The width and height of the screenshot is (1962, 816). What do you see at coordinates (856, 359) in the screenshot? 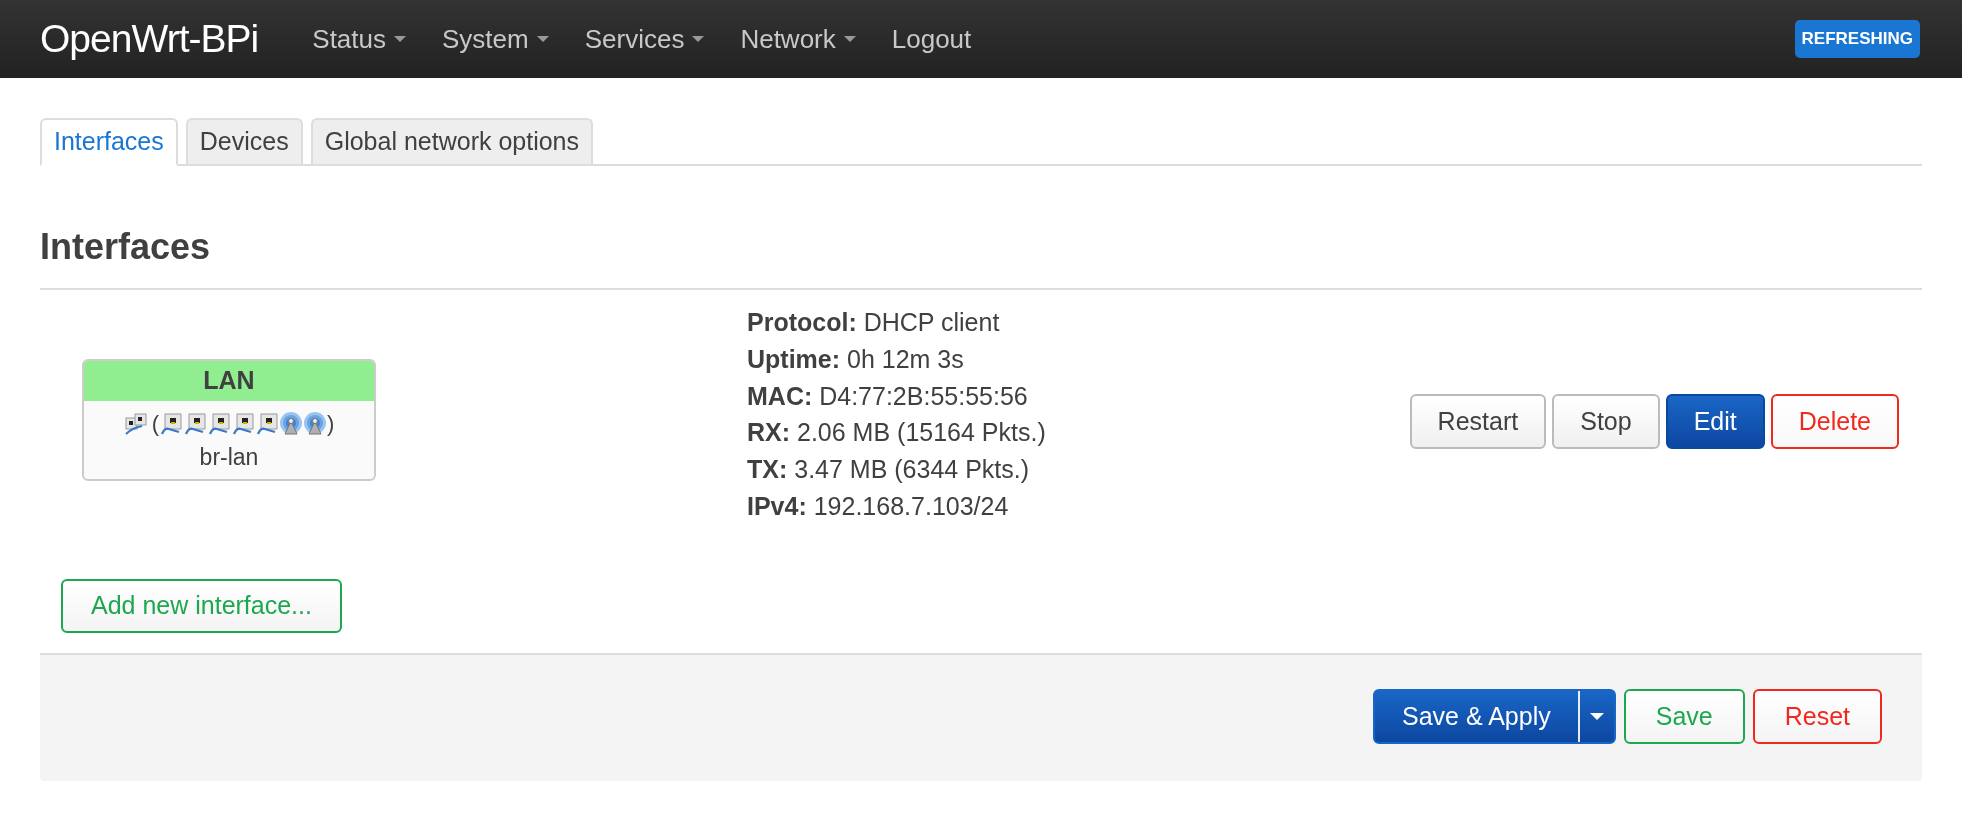
I see `info-line: Uptime: 0h 12m 3s` at bounding box center [856, 359].